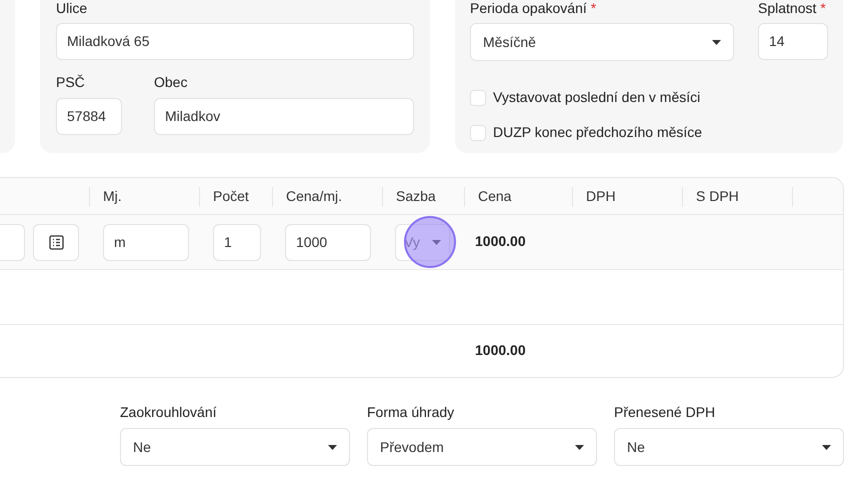 This screenshot has height=481, width=860. I want to click on field-label: Splatnost, so click(787, 9).